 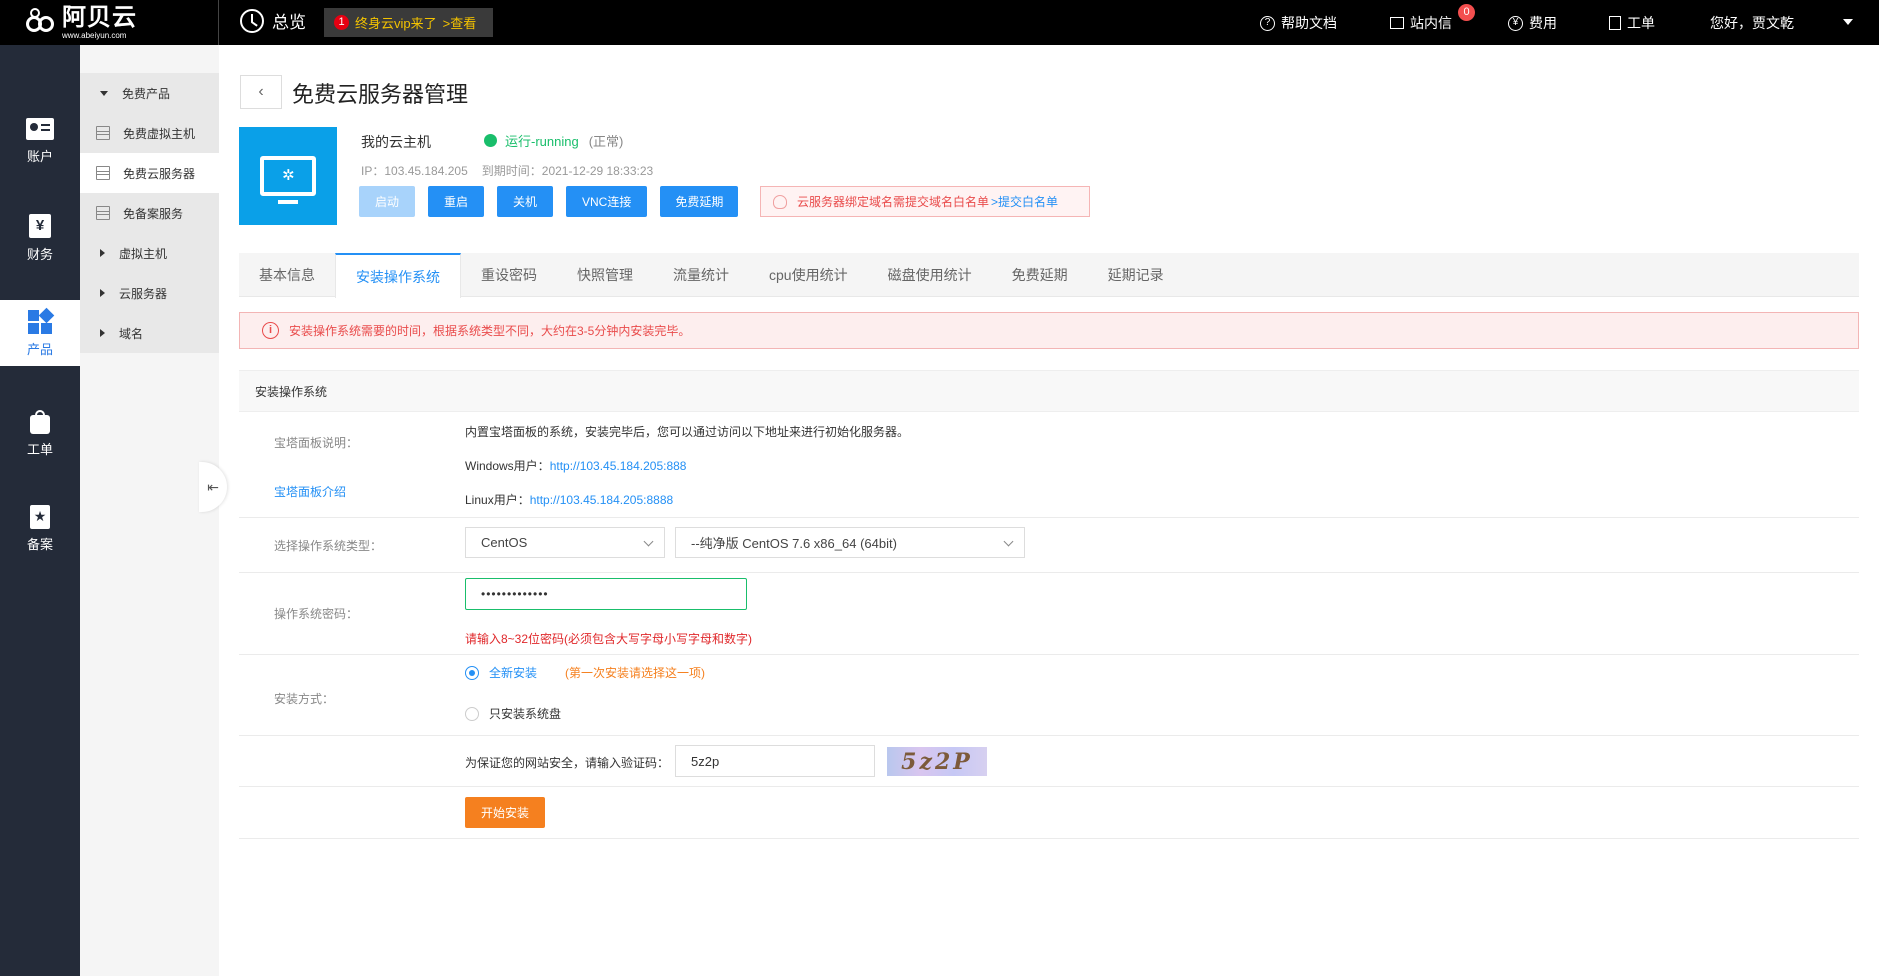 What do you see at coordinates (1431, 23) in the screenshot?
I see `messages-label: 站内信` at bounding box center [1431, 23].